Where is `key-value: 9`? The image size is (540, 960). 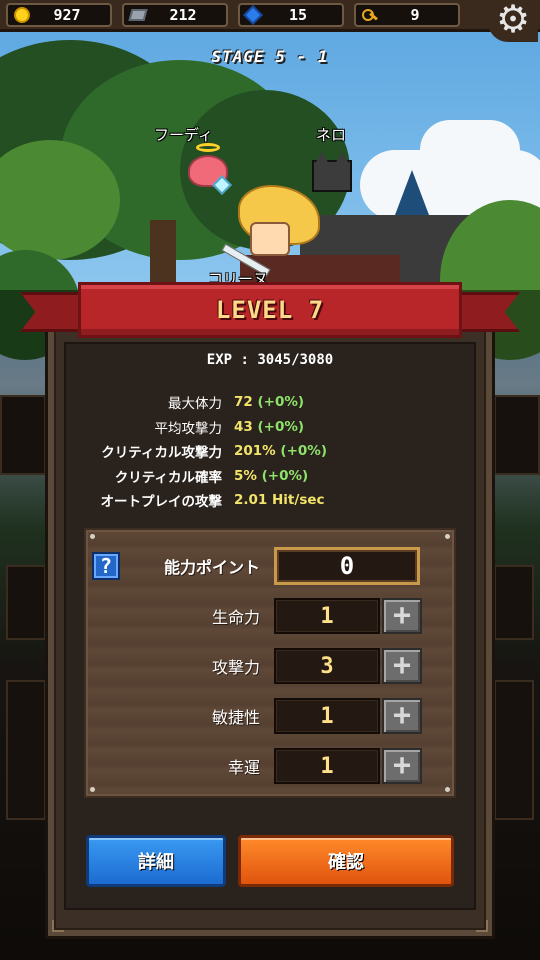
key-value: 9 is located at coordinates (415, 14).